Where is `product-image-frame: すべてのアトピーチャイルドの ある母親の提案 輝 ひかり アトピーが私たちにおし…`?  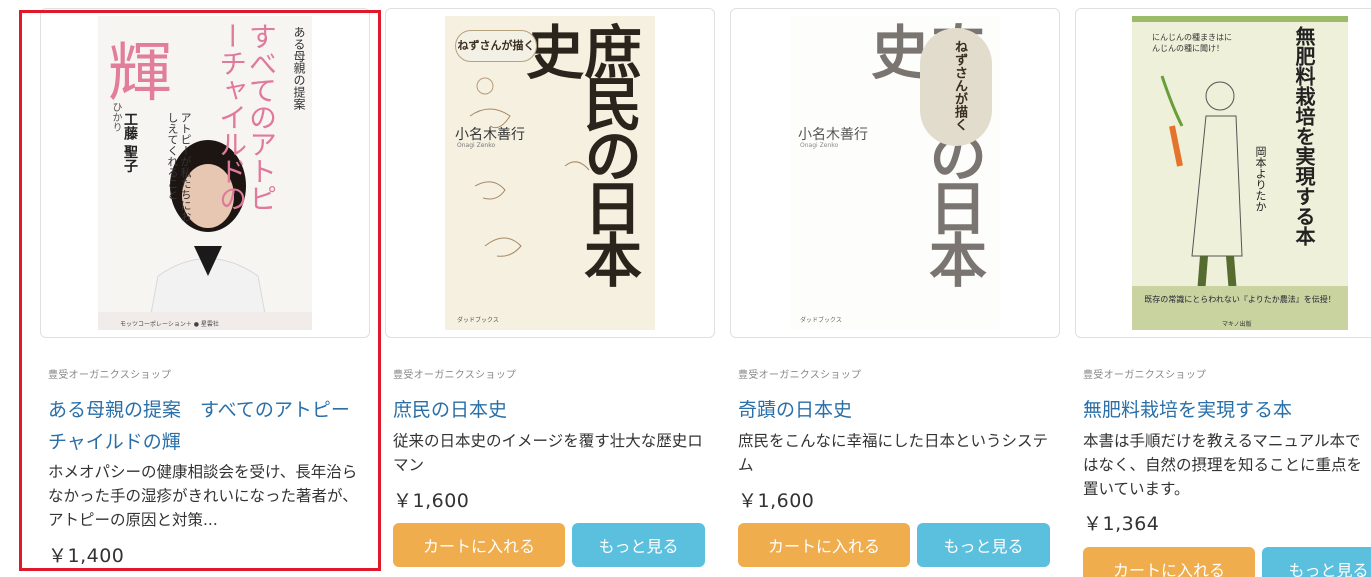 product-image-frame: すべてのアトピーチャイルドの ある母親の提案 輝 ひかり アトピーが私たちにおし… is located at coordinates (205, 173).